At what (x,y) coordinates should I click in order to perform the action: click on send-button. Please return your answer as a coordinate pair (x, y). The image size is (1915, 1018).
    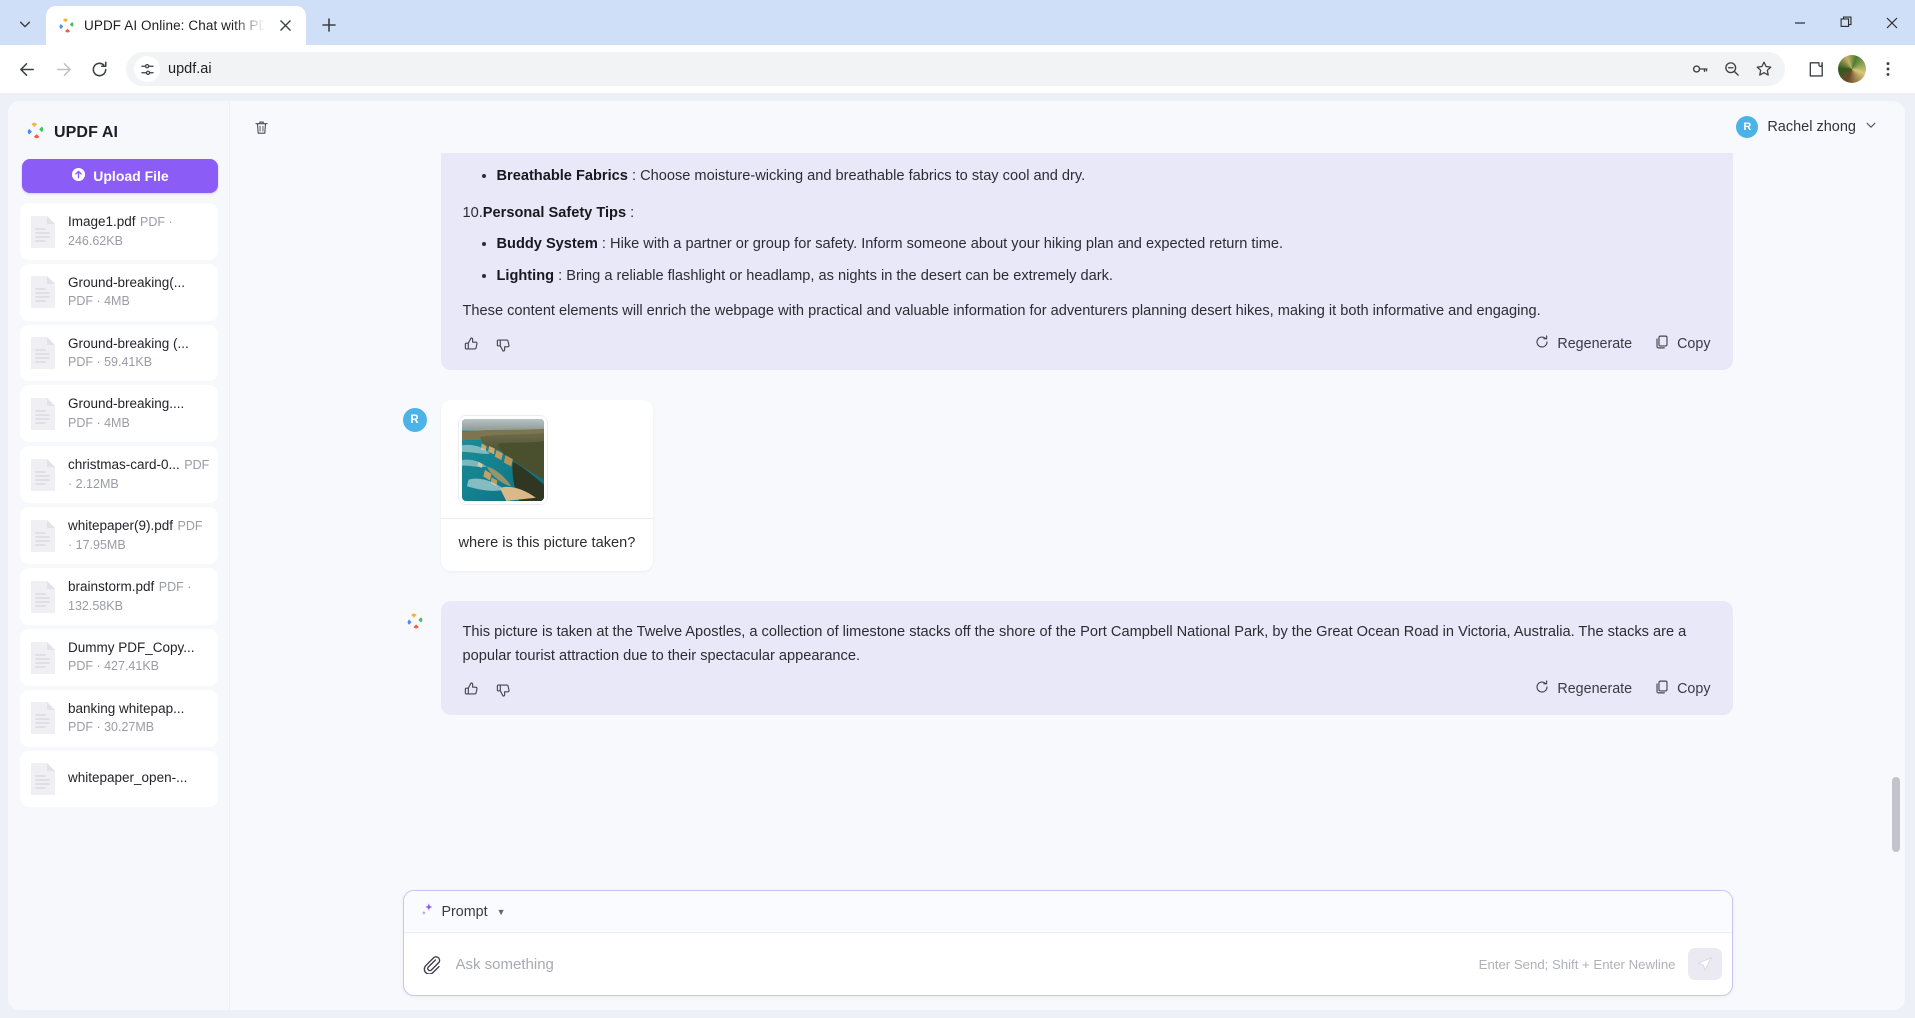
    Looking at the image, I should click on (1704, 964).